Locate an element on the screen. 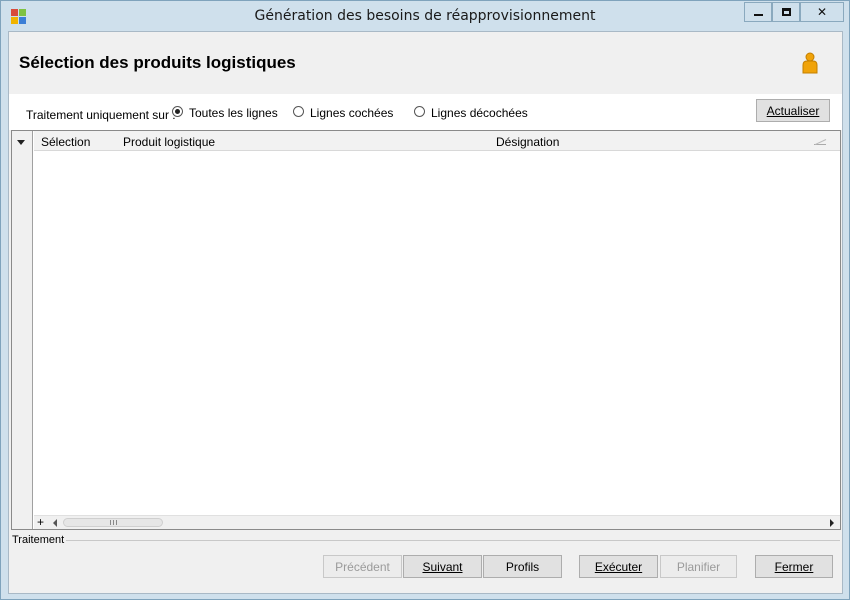  close-button: Fermer is located at coordinates (794, 566).